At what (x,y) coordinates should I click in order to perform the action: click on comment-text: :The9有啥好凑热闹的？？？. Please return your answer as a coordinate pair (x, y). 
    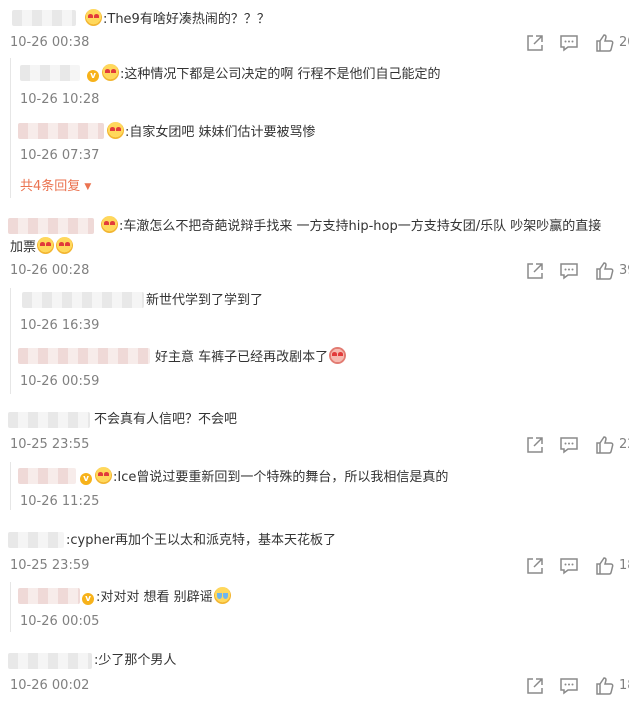
    Looking at the image, I should click on (177, 19).